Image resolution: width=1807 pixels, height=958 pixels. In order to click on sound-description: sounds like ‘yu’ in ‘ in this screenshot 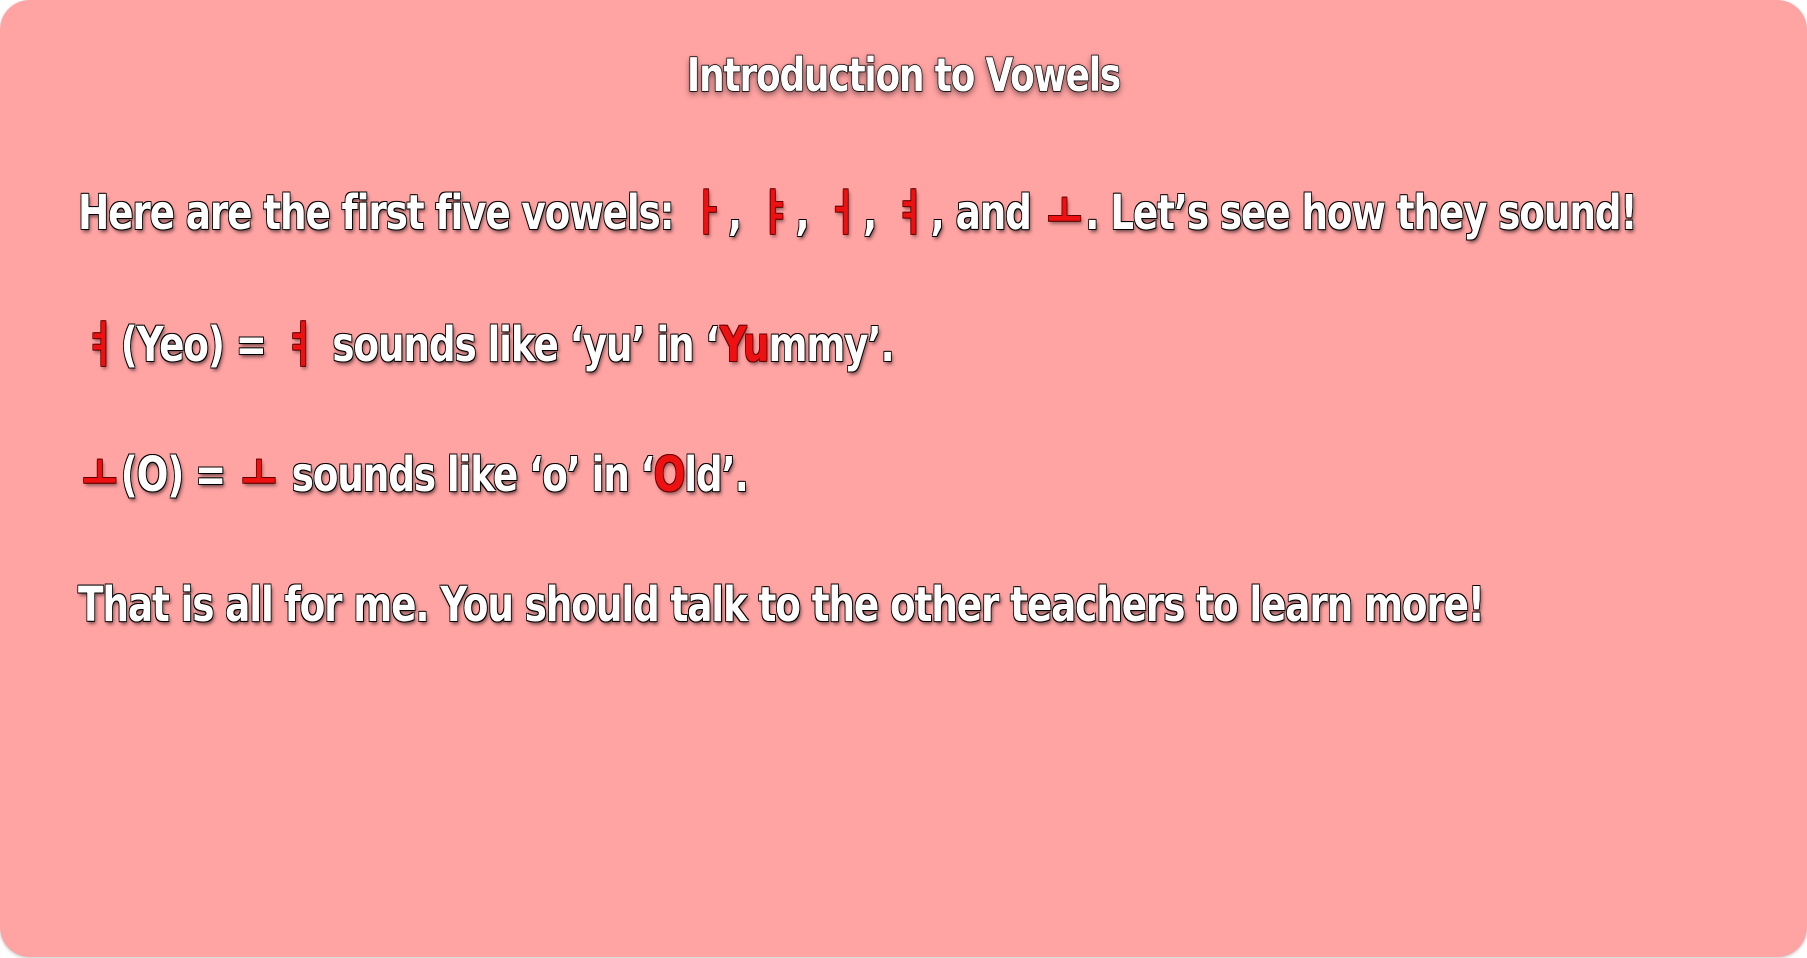, I will do `click(526, 345)`.